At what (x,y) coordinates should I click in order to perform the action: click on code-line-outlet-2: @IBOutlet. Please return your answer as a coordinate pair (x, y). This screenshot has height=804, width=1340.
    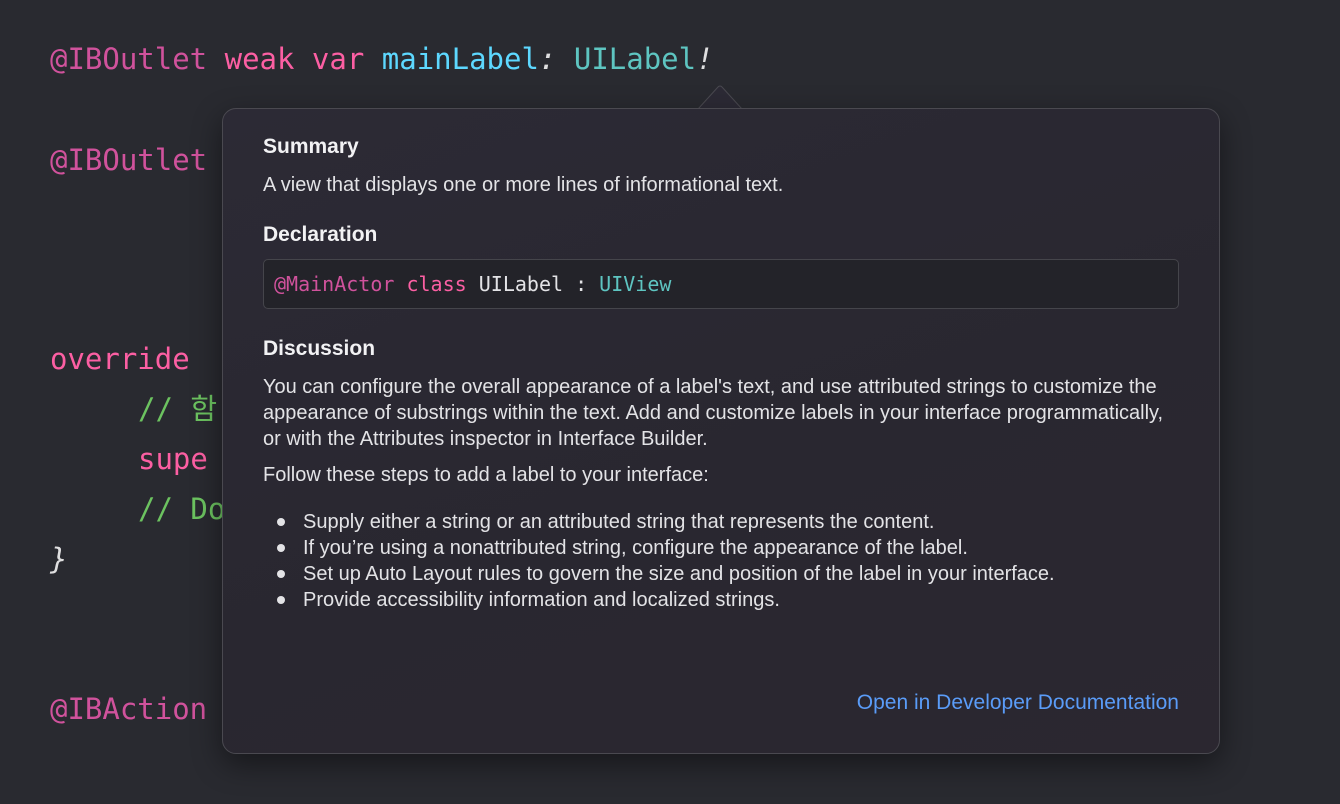
    Looking at the image, I should click on (128, 160).